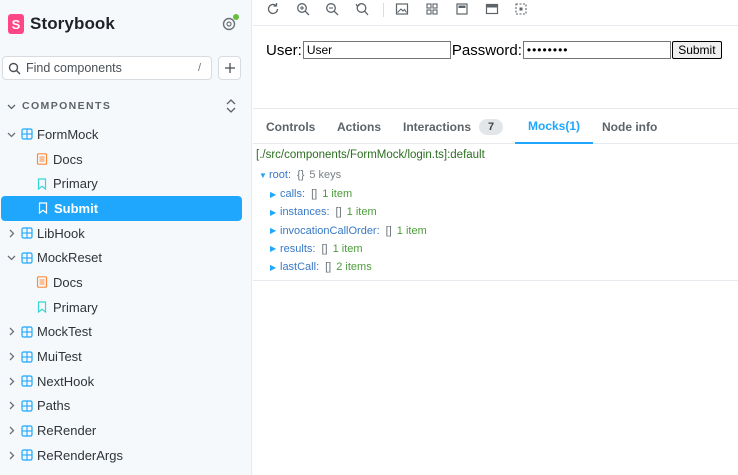 This screenshot has height=475, width=738. What do you see at coordinates (323, 212) in the screenshot?
I see `inspector-row: ▶ instances: [] 1 item` at bounding box center [323, 212].